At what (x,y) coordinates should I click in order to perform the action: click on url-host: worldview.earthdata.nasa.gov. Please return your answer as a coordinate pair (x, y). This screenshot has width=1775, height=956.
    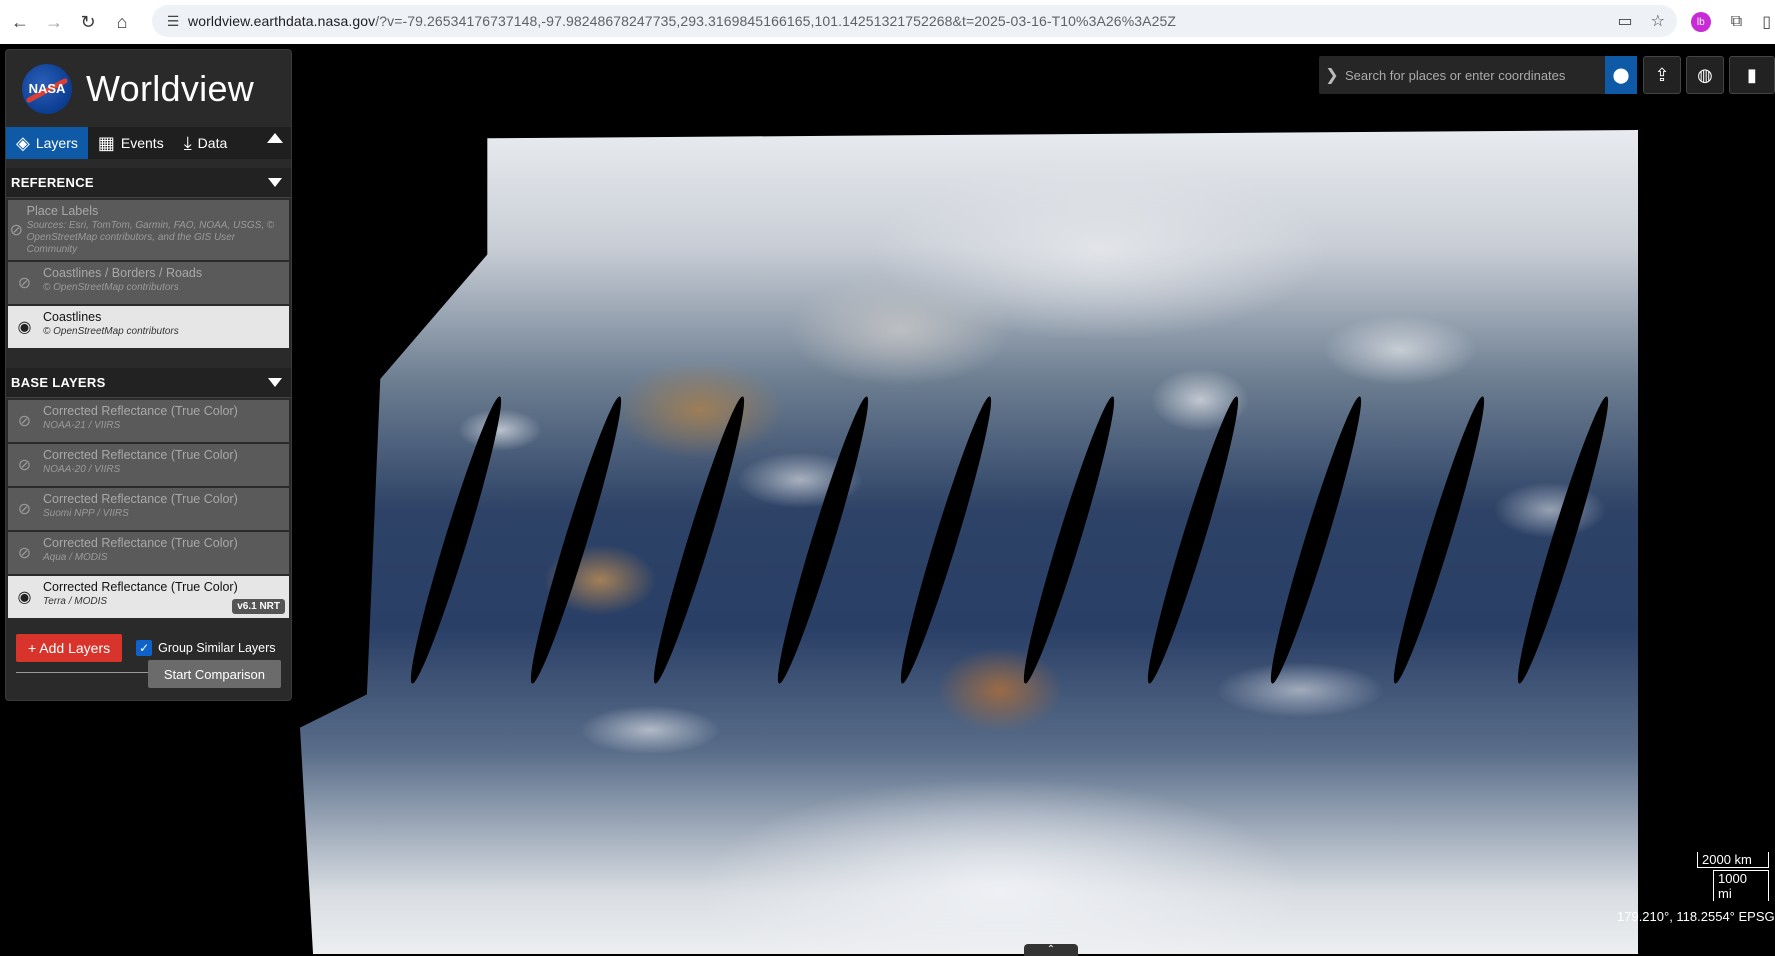
    Looking at the image, I should click on (282, 21).